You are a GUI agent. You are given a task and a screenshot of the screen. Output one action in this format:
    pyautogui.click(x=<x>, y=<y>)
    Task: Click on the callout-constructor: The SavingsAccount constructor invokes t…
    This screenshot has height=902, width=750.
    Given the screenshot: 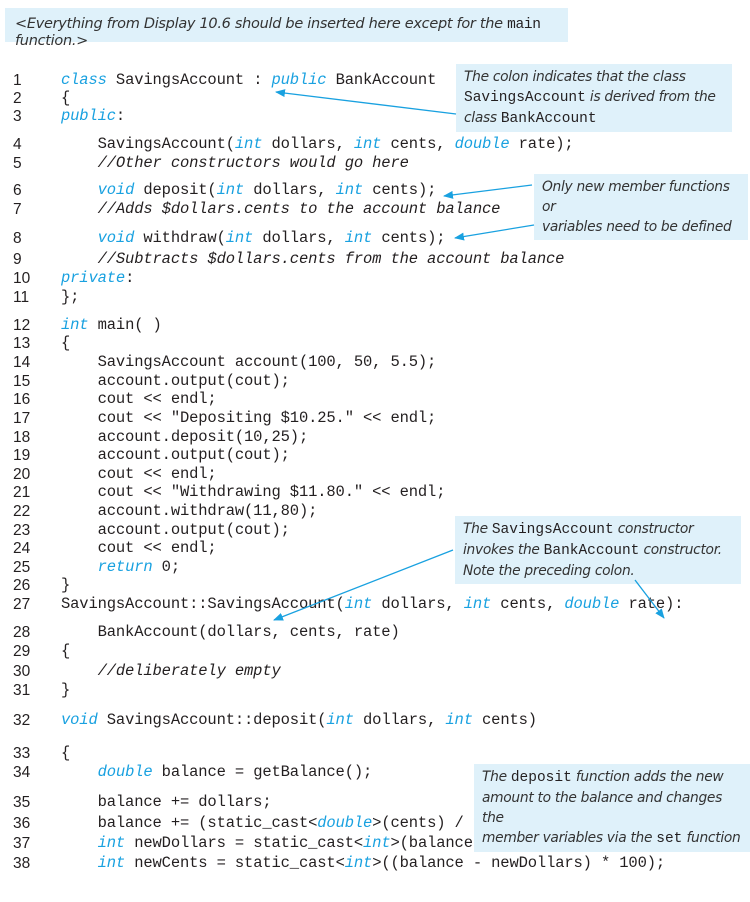 What is the action you would take?
    pyautogui.click(x=598, y=550)
    